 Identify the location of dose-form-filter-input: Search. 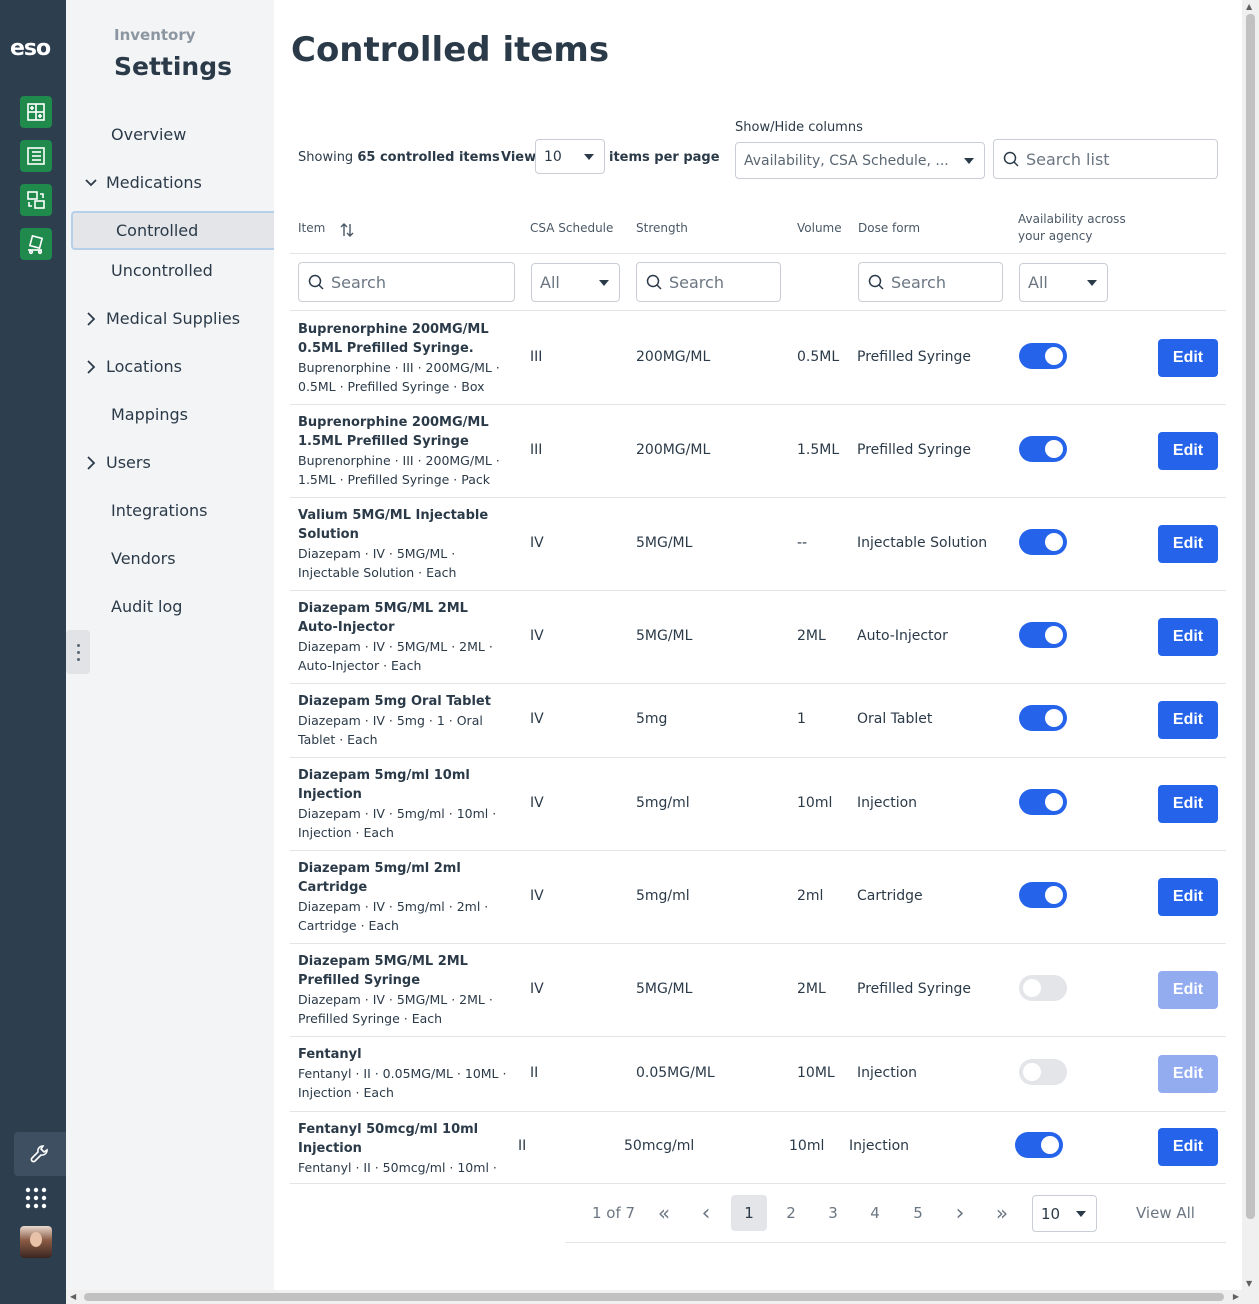
(930, 282).